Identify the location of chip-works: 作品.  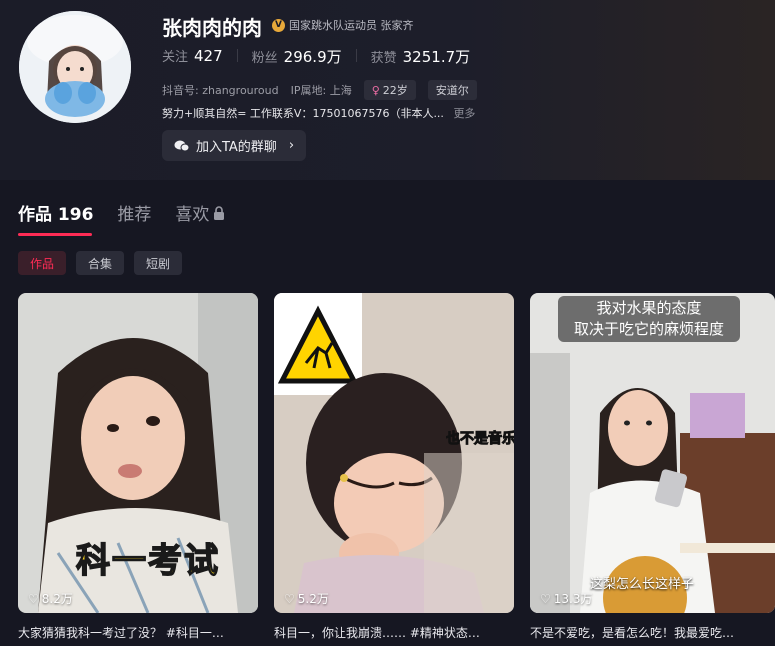
(42, 263).